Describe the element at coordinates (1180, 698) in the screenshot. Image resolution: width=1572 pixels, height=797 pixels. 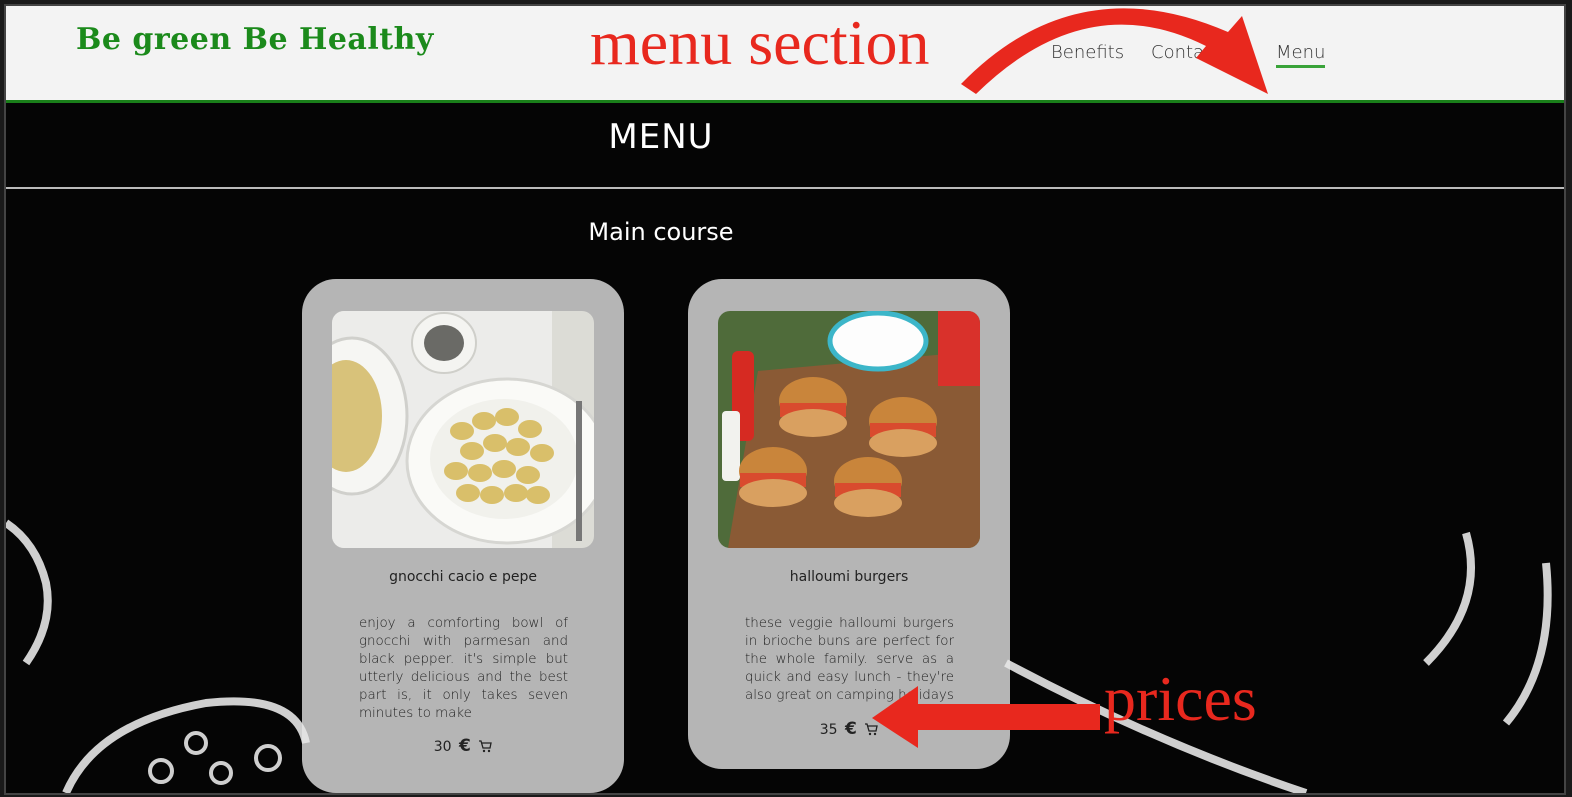
I see `annotation-prices: prices` at that location.